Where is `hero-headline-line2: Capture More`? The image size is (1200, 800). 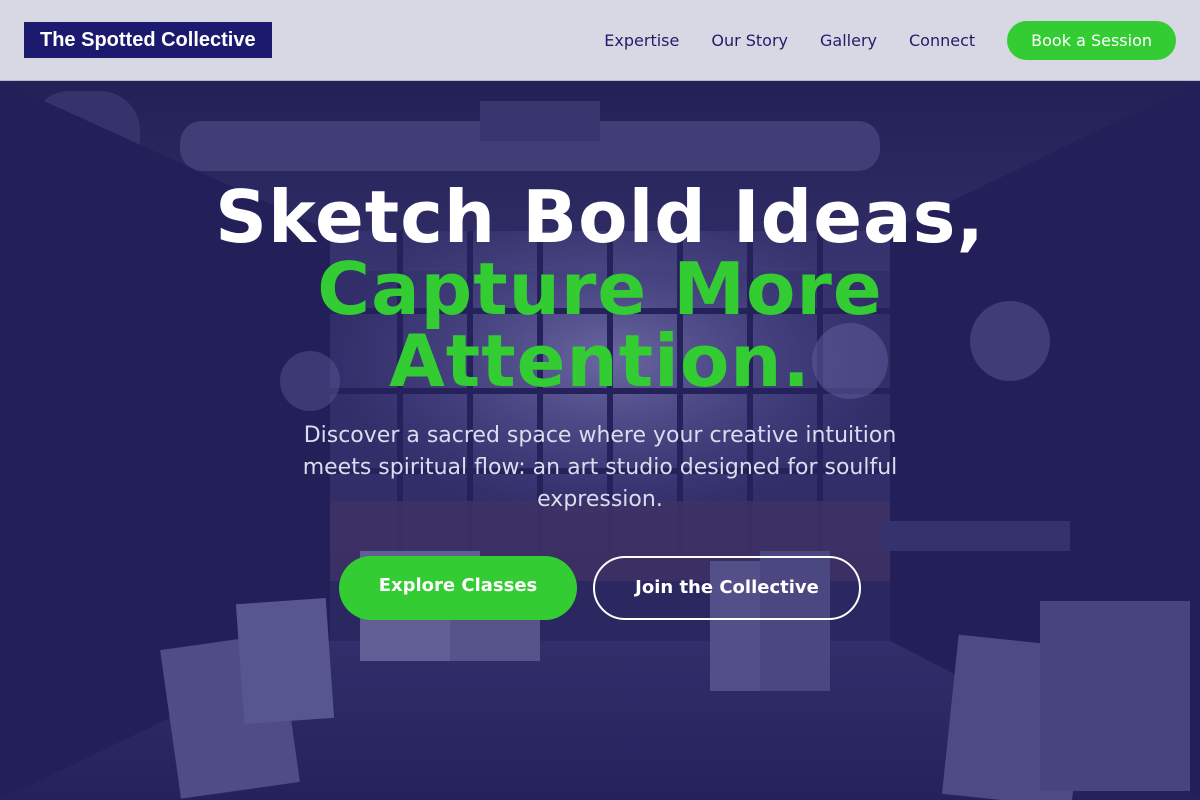
hero-headline-line2: Capture More is located at coordinates (600, 289).